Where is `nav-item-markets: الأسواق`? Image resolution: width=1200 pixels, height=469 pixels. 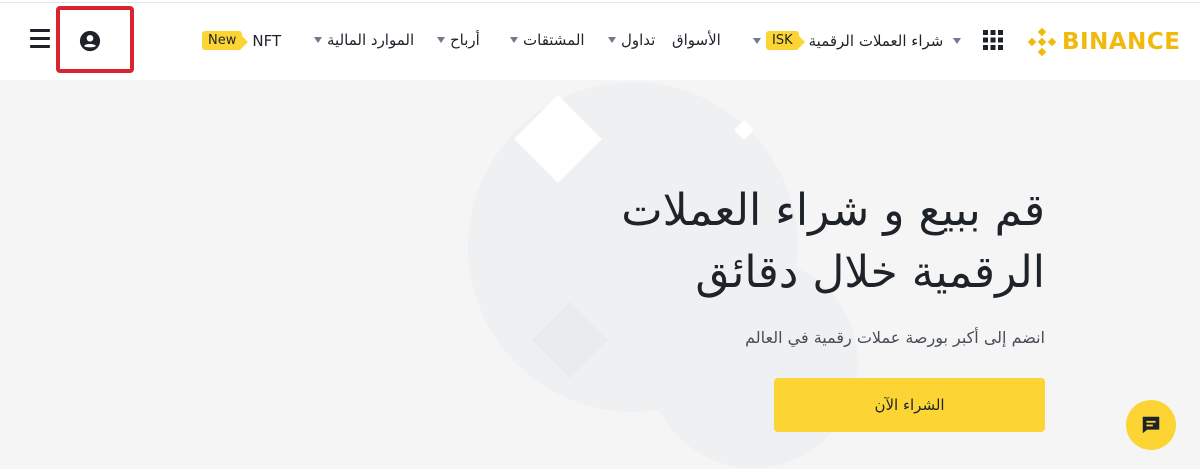 nav-item-markets: الأسواق is located at coordinates (696, 40).